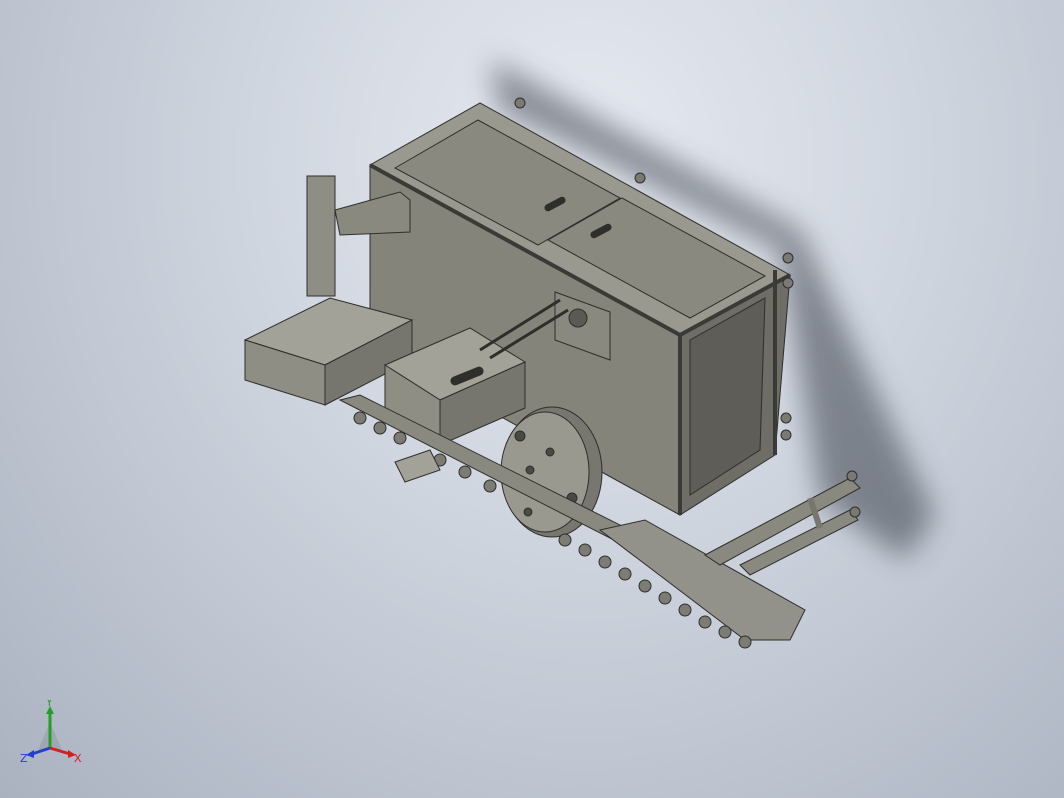 The height and width of the screenshot is (798, 1064). What do you see at coordinates (321, 236) in the screenshot?
I see `vertical-post` at bounding box center [321, 236].